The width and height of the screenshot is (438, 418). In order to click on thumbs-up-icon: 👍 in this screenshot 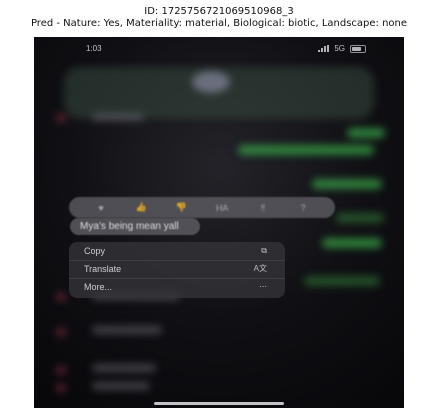, I will do `click(141, 207)`.